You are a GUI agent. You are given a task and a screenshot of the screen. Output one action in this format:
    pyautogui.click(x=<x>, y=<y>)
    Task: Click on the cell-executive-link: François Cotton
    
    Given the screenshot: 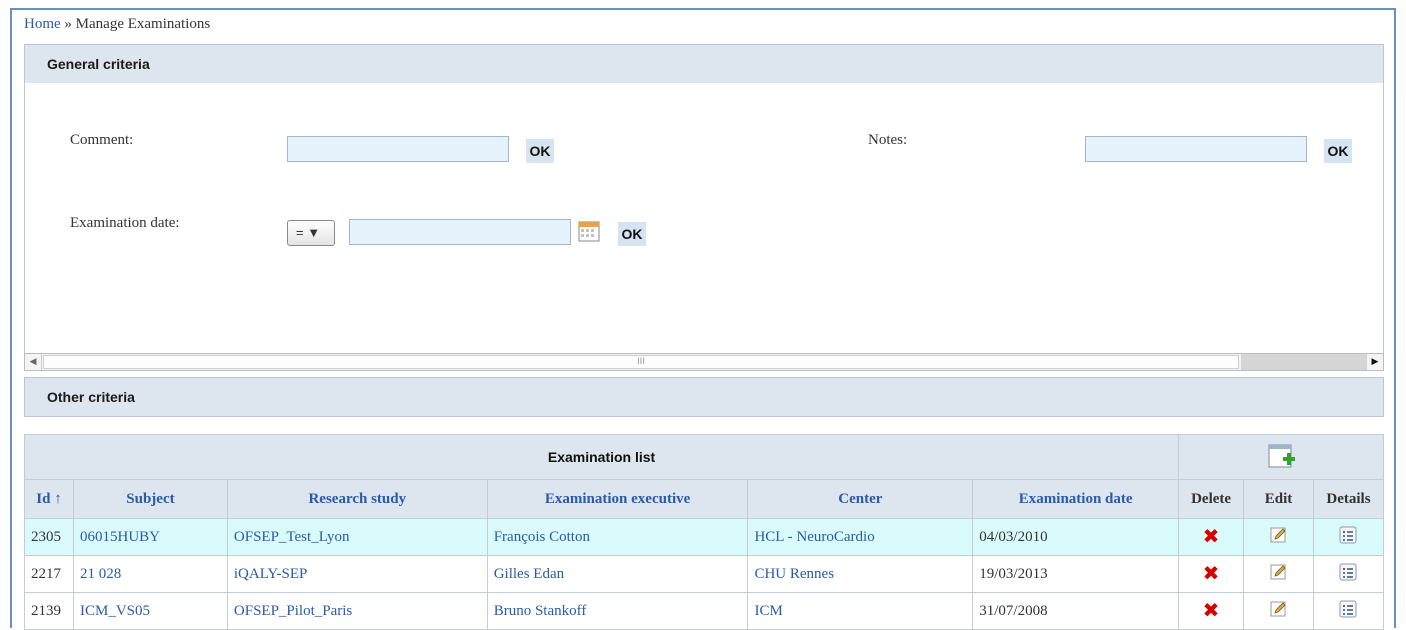 What is the action you would take?
    pyautogui.click(x=617, y=537)
    